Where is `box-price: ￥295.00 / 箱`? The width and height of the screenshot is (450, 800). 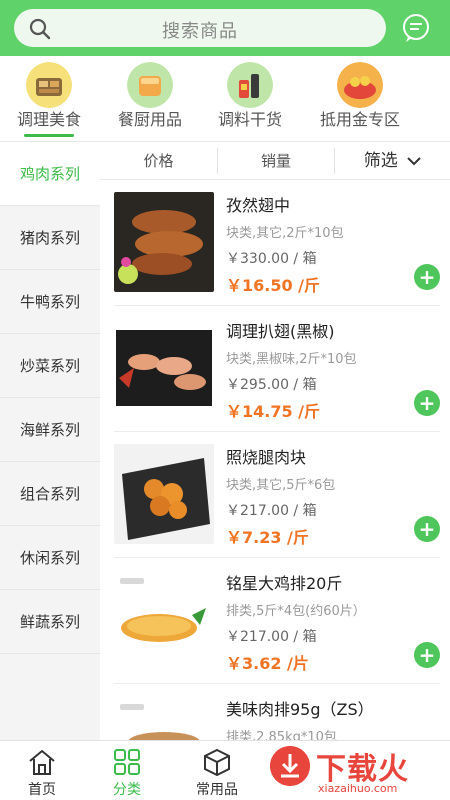
box-price: ￥295.00 / 箱 is located at coordinates (271, 385).